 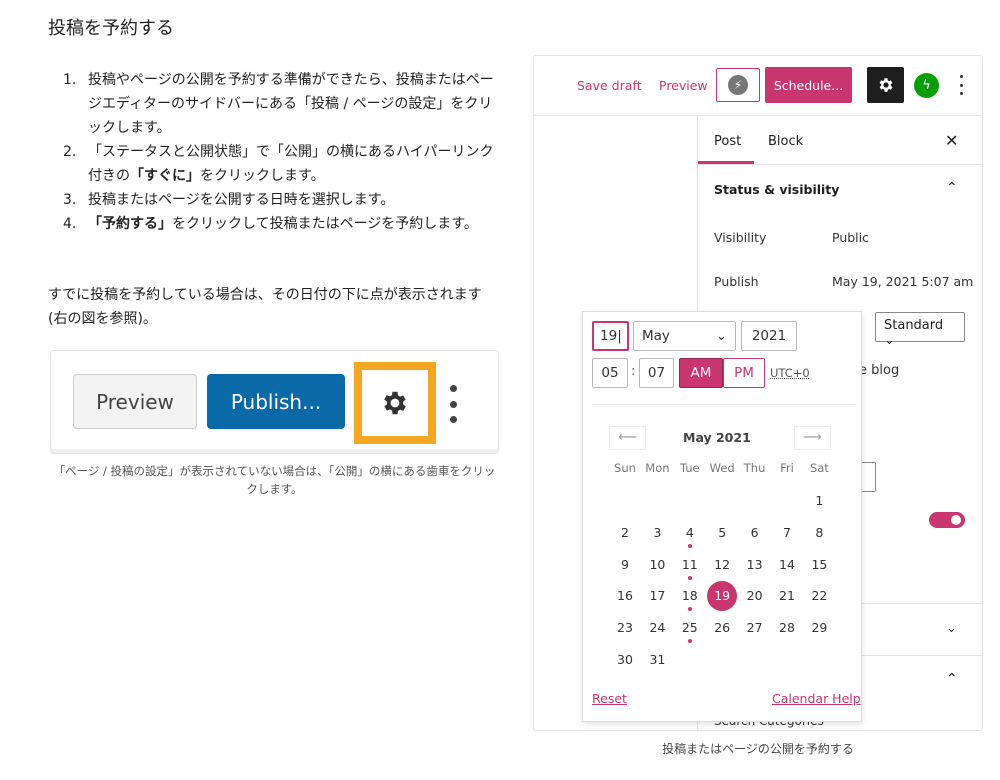 What do you see at coordinates (951, 628) in the screenshot?
I see `chevron-down-icon: ⌄` at bounding box center [951, 628].